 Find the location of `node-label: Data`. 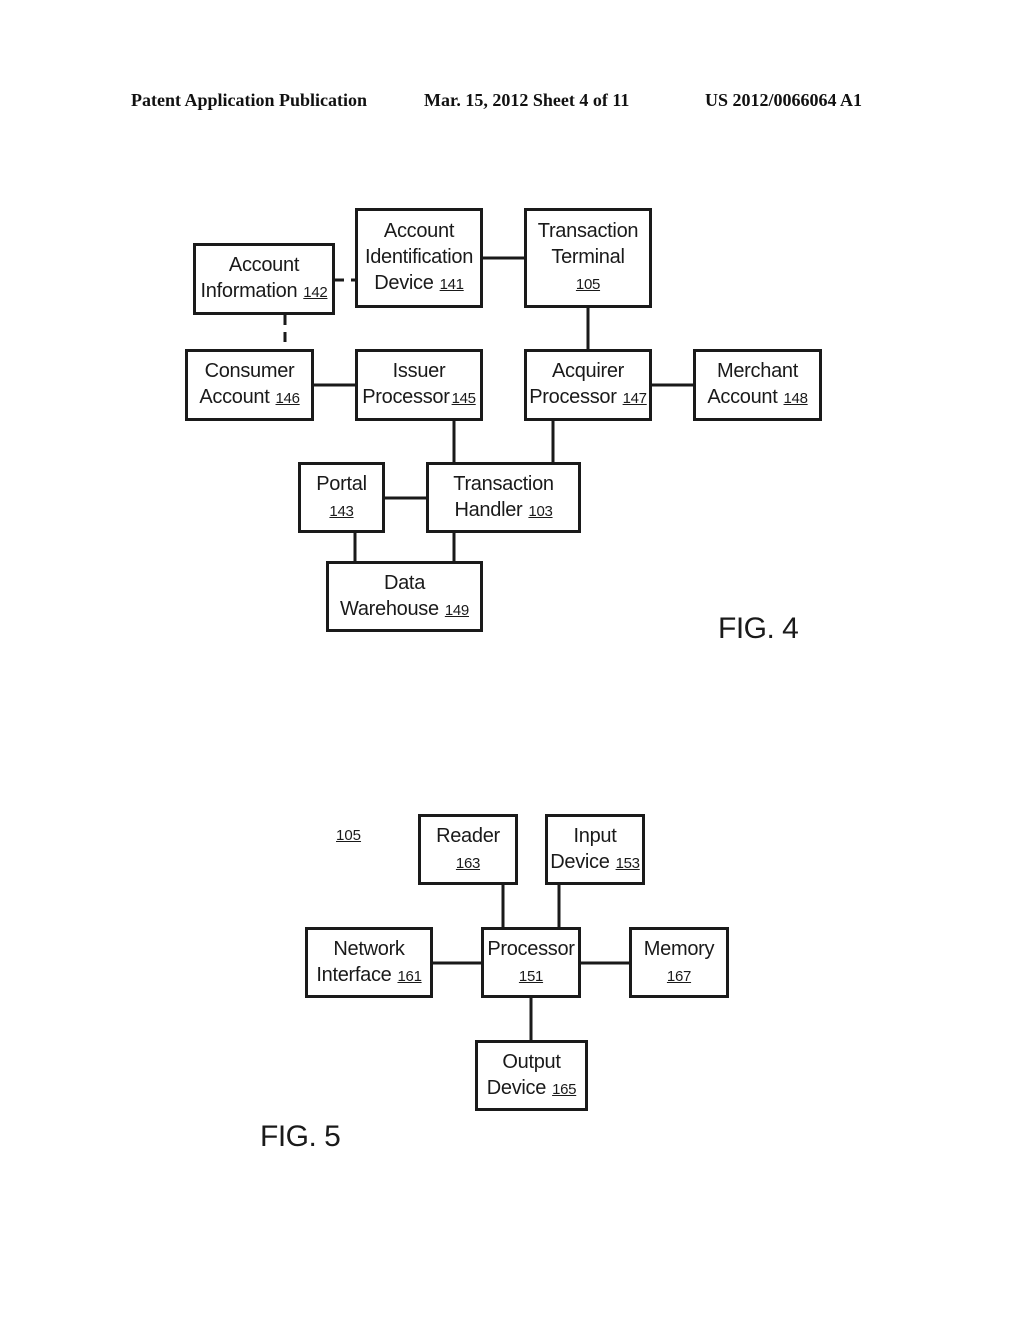

node-label: Data is located at coordinates (404, 582).